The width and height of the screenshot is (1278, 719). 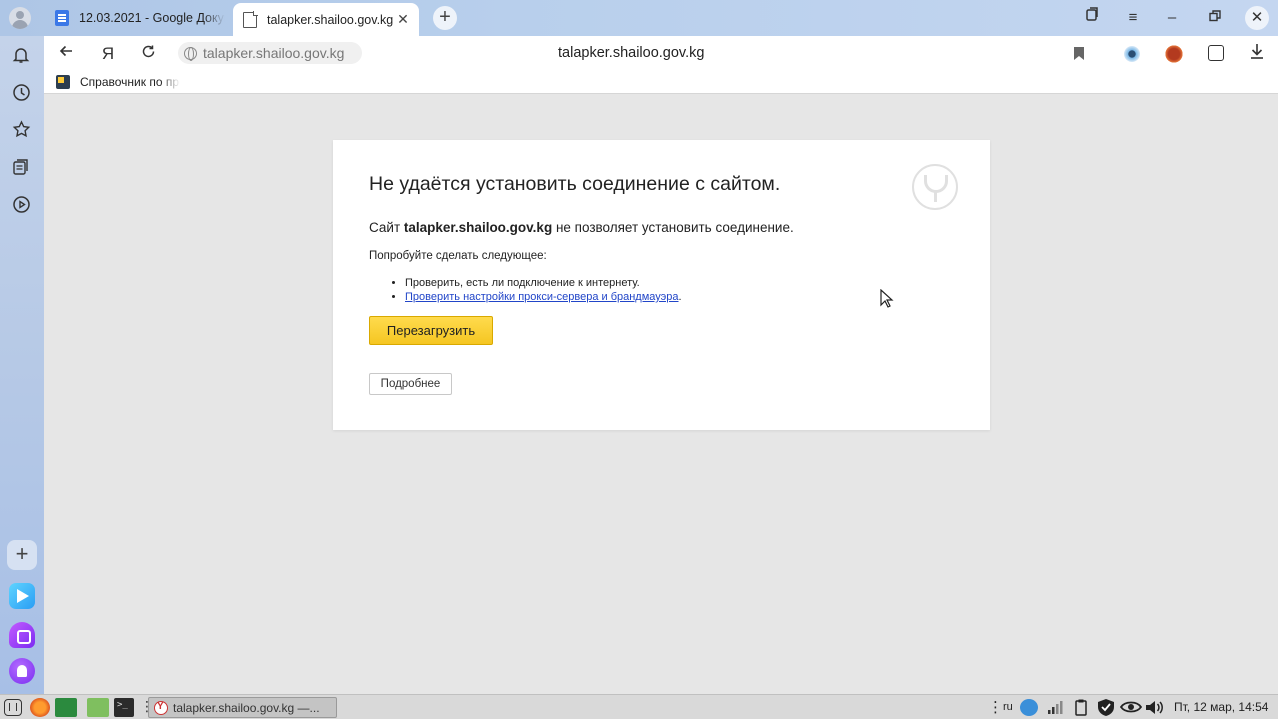 I want to click on bookmarks-bar: Справочник по профессиям, so click(x=661, y=83).